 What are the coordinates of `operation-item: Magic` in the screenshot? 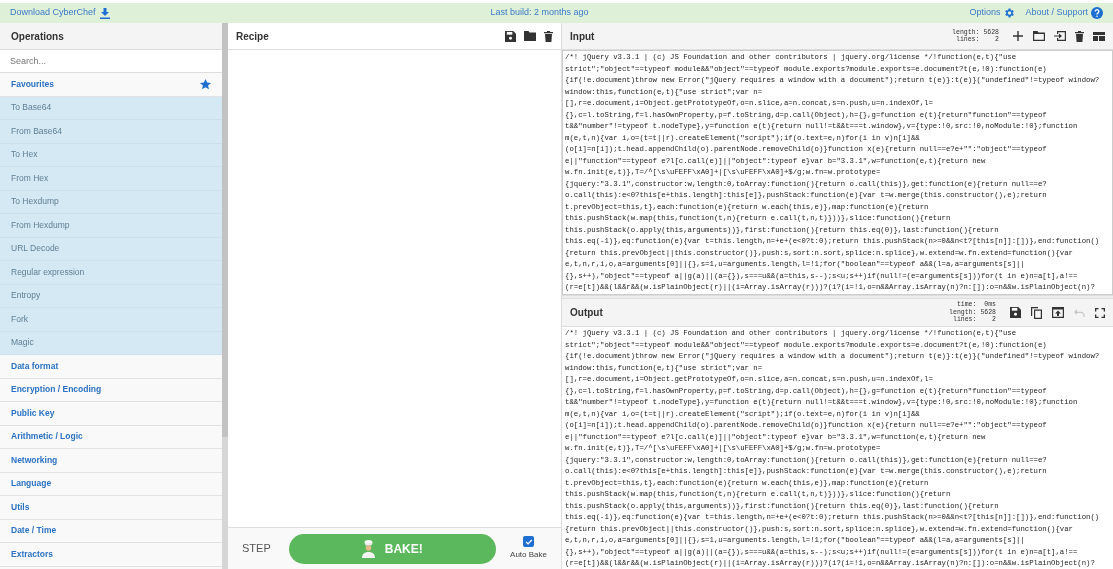 It's located at (111, 343).